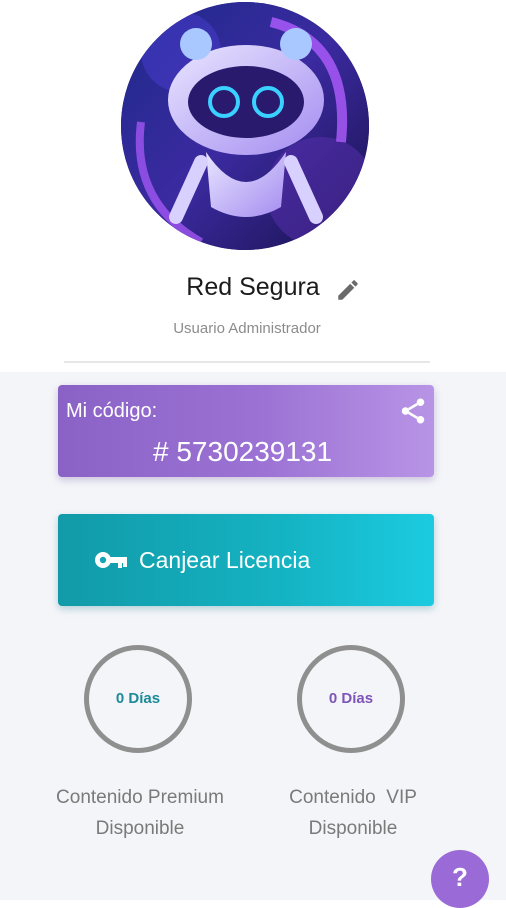 The width and height of the screenshot is (506, 908). I want to click on redeem-license-label: Canjear Licencia, so click(225, 560).